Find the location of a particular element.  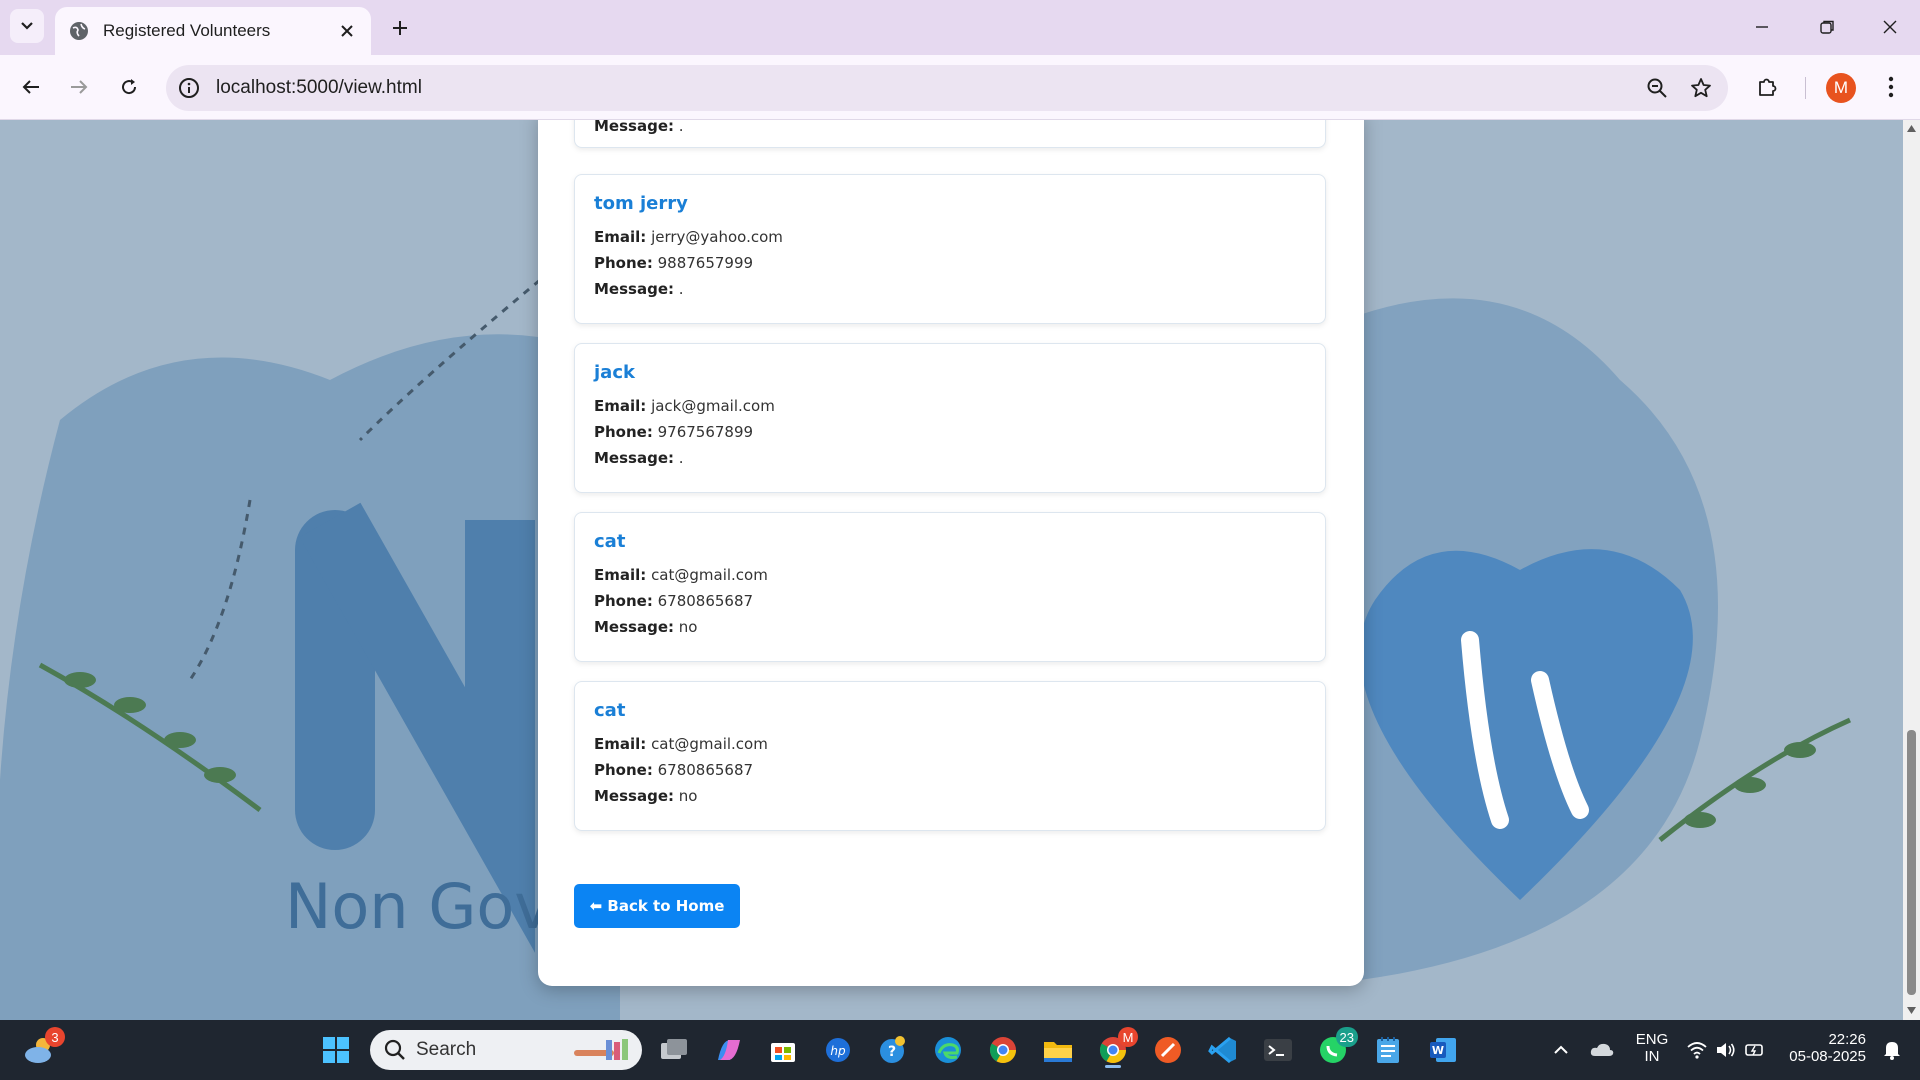

new-tab-plus-icon is located at coordinates (400, 28).